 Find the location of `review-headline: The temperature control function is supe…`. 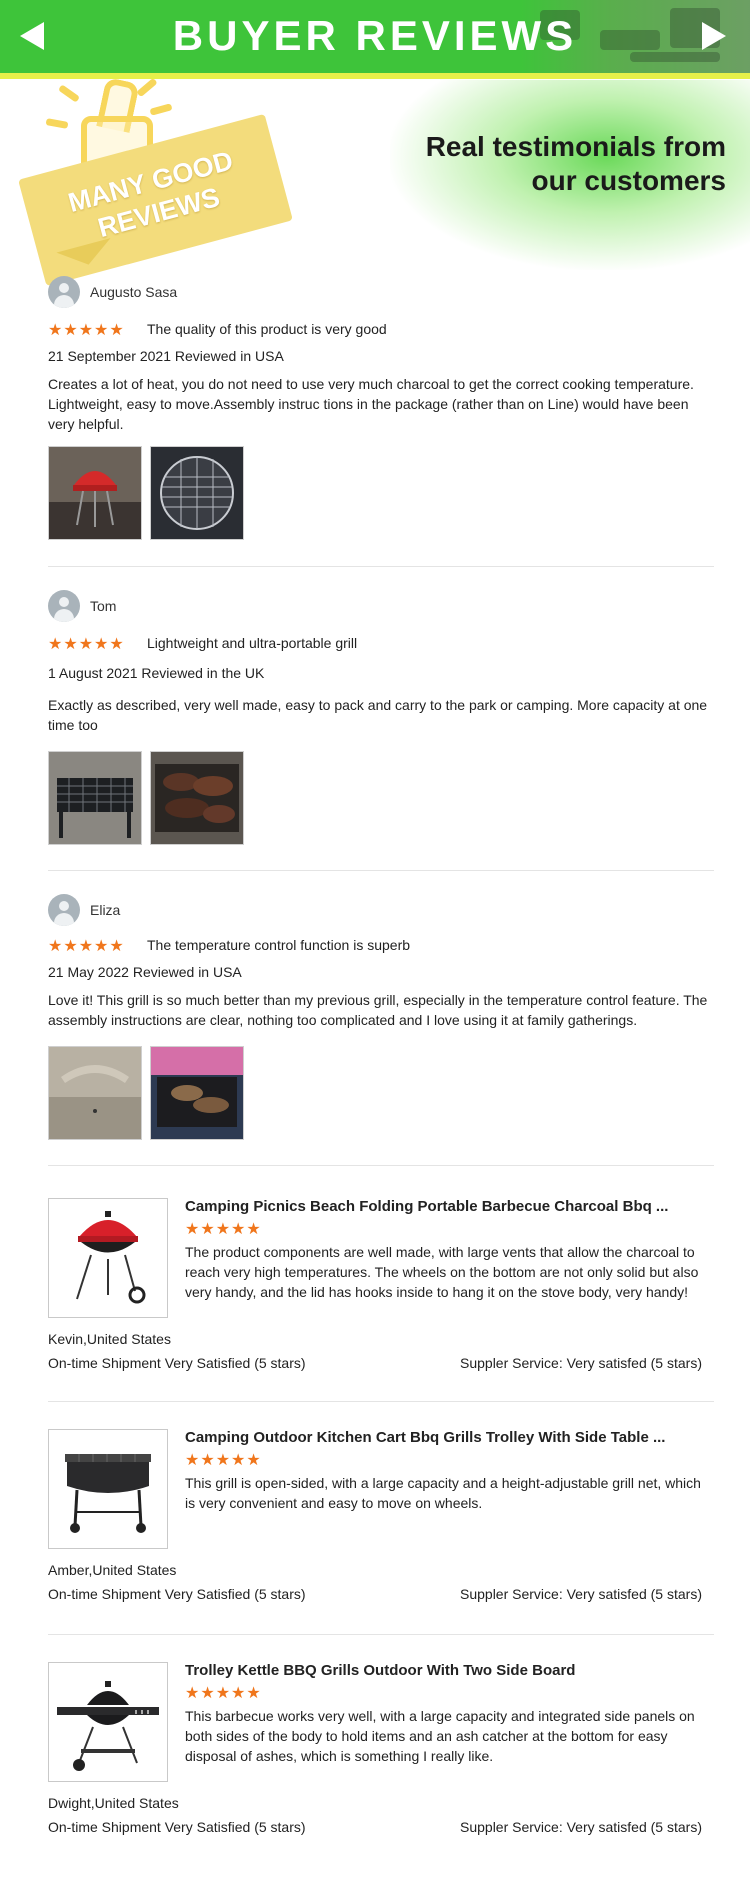

review-headline: The temperature control function is supe… is located at coordinates (279, 945).